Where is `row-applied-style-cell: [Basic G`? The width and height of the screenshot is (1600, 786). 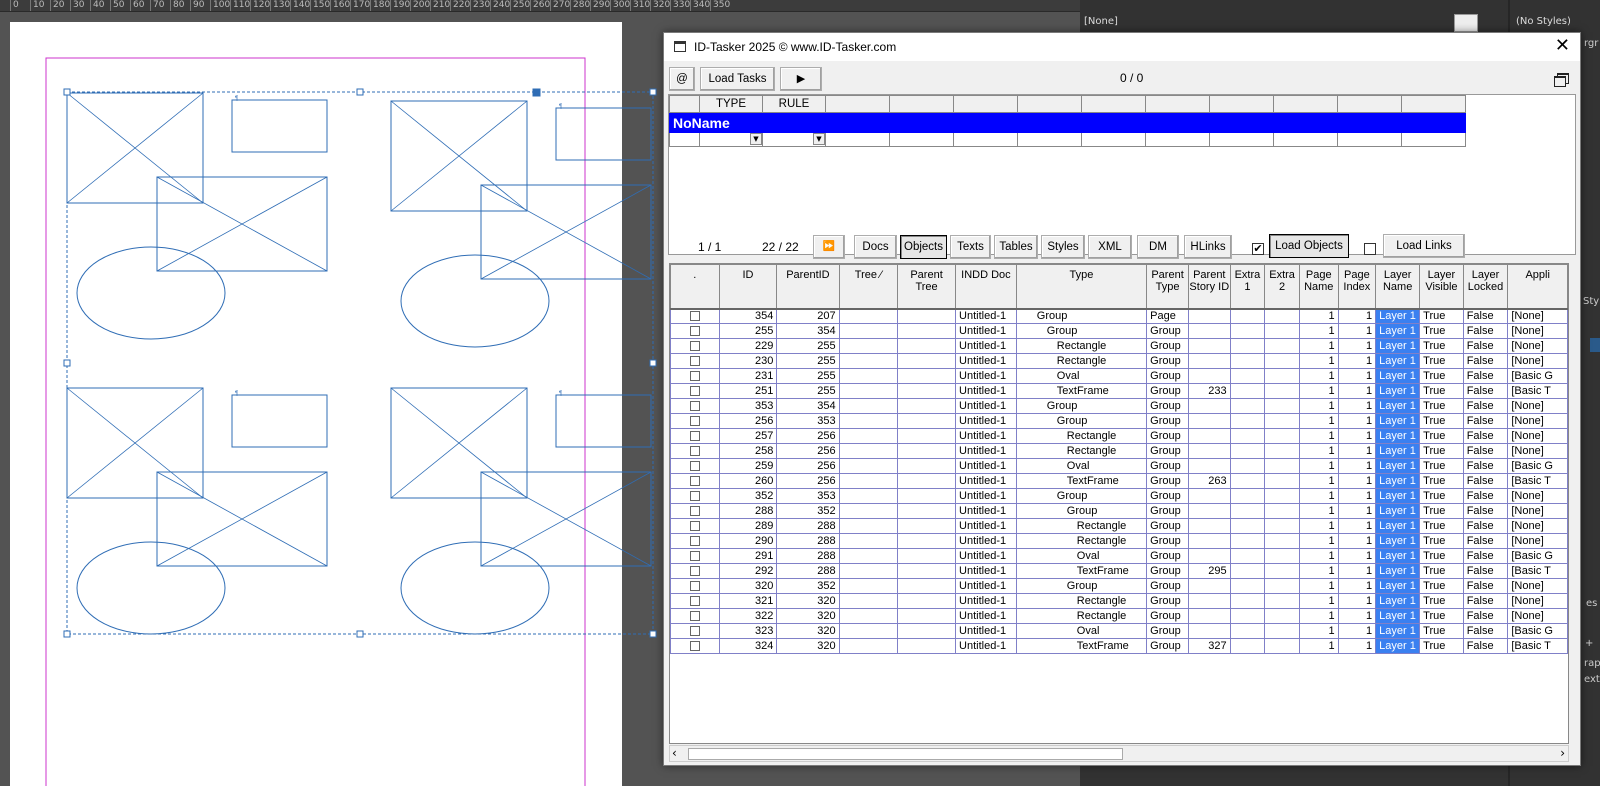
row-applied-style-cell: [Basic G is located at coordinates (1537, 631).